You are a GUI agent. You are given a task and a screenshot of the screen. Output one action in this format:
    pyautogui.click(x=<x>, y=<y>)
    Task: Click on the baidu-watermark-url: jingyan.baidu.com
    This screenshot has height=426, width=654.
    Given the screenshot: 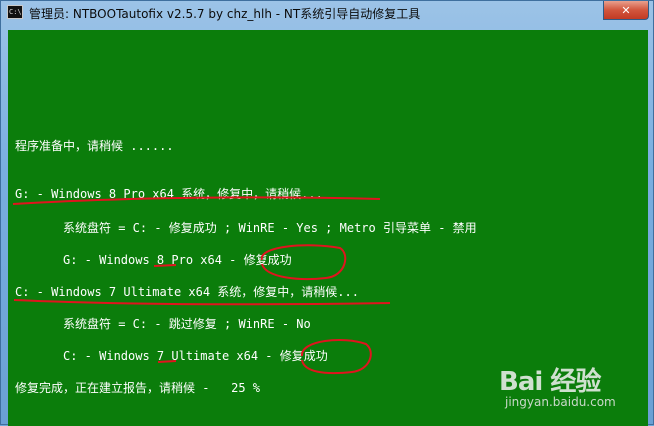 What is the action you would take?
    pyautogui.click(x=560, y=402)
    